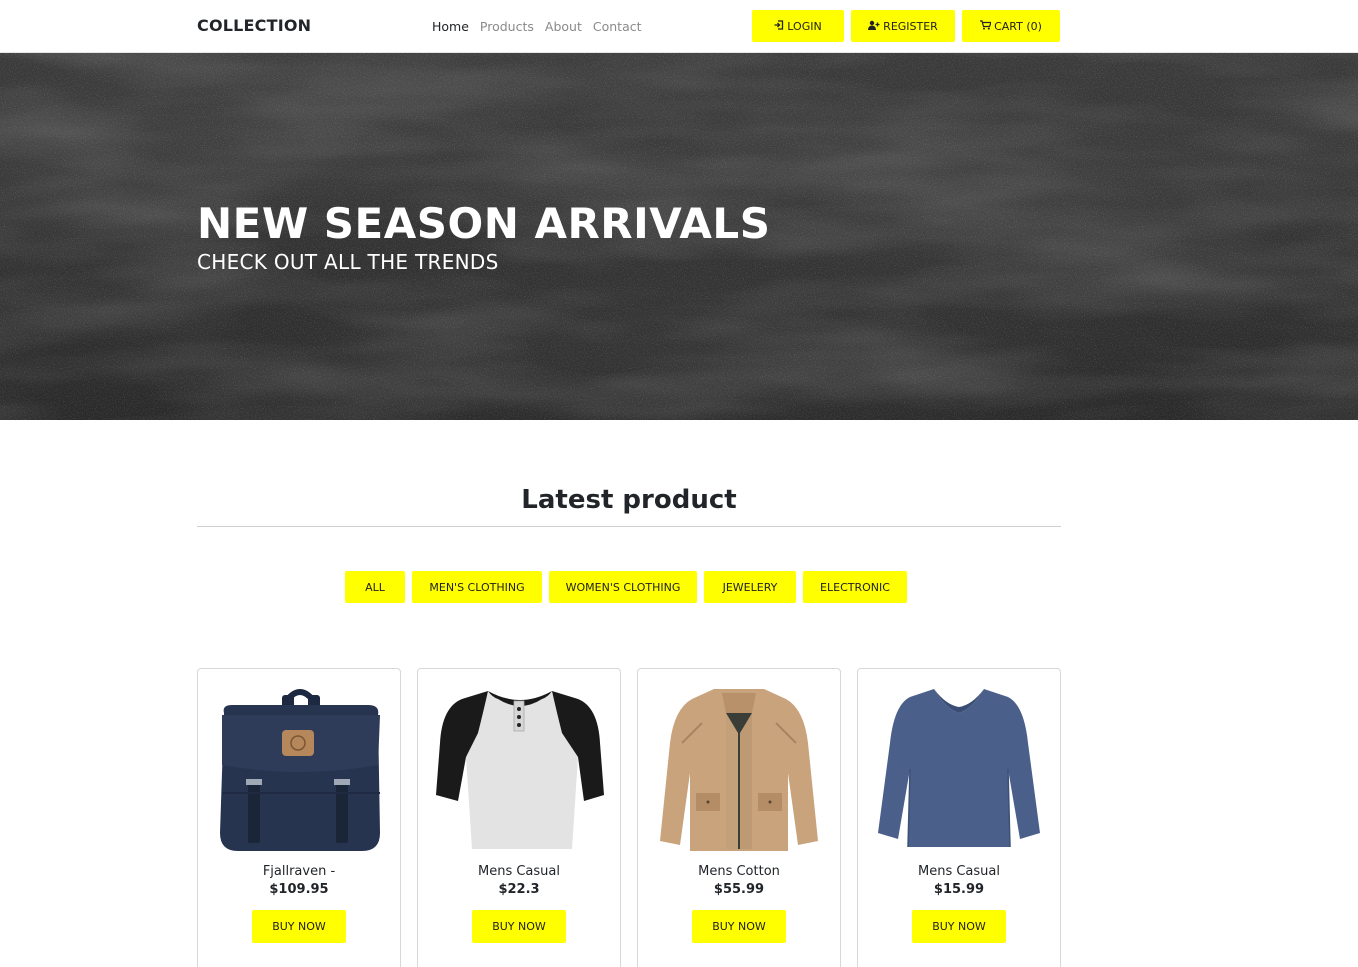 The width and height of the screenshot is (1358, 967). Describe the element at coordinates (804, 26) in the screenshot. I see `login-label: LOGIN` at that location.